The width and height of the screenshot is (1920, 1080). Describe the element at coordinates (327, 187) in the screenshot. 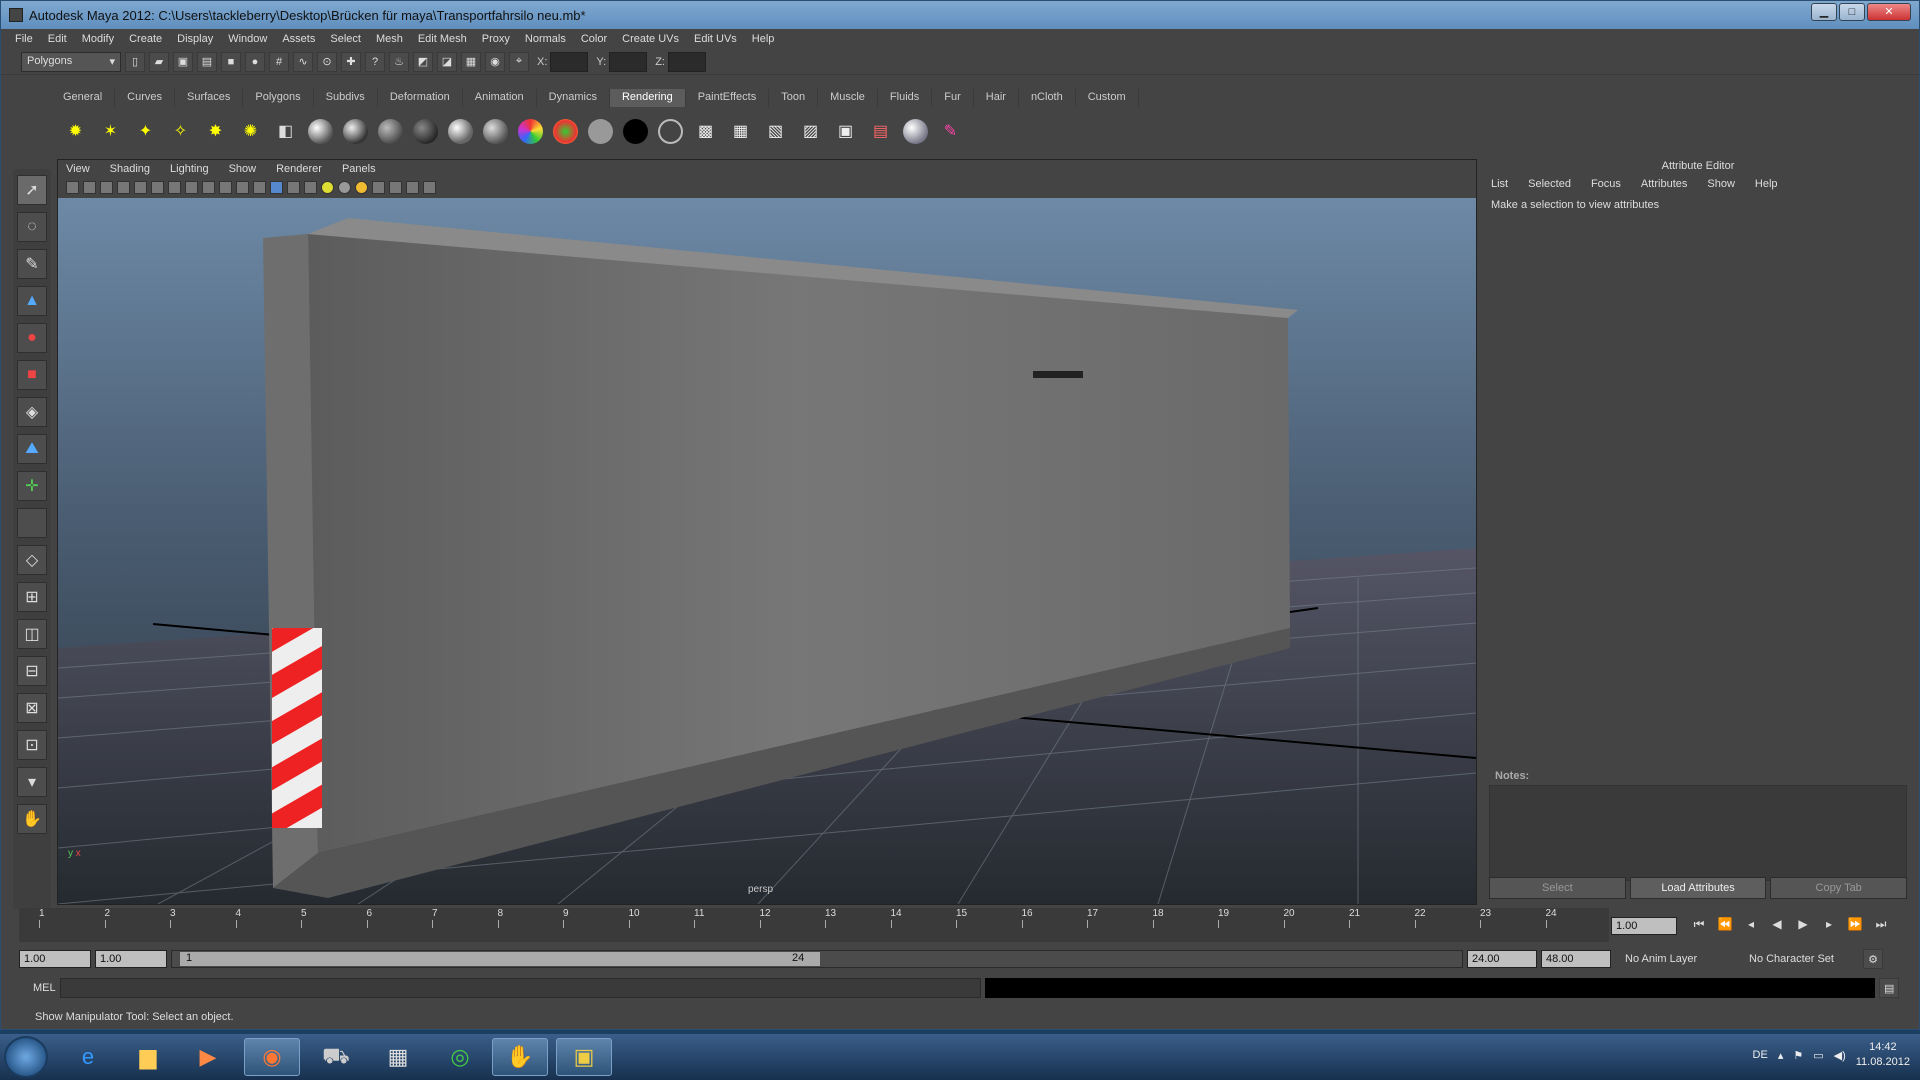

I see `lights-icon` at that location.